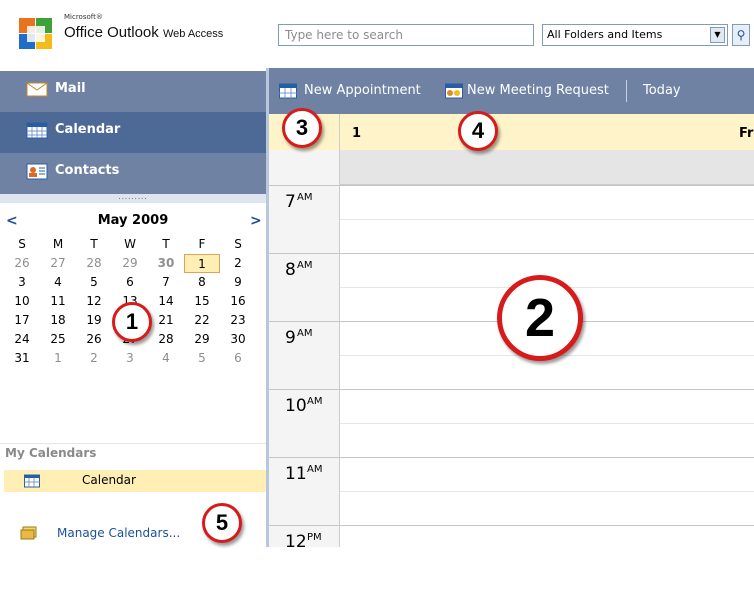 The height and width of the screenshot is (593, 754). What do you see at coordinates (222, 523) in the screenshot?
I see `callout-5: 5` at bounding box center [222, 523].